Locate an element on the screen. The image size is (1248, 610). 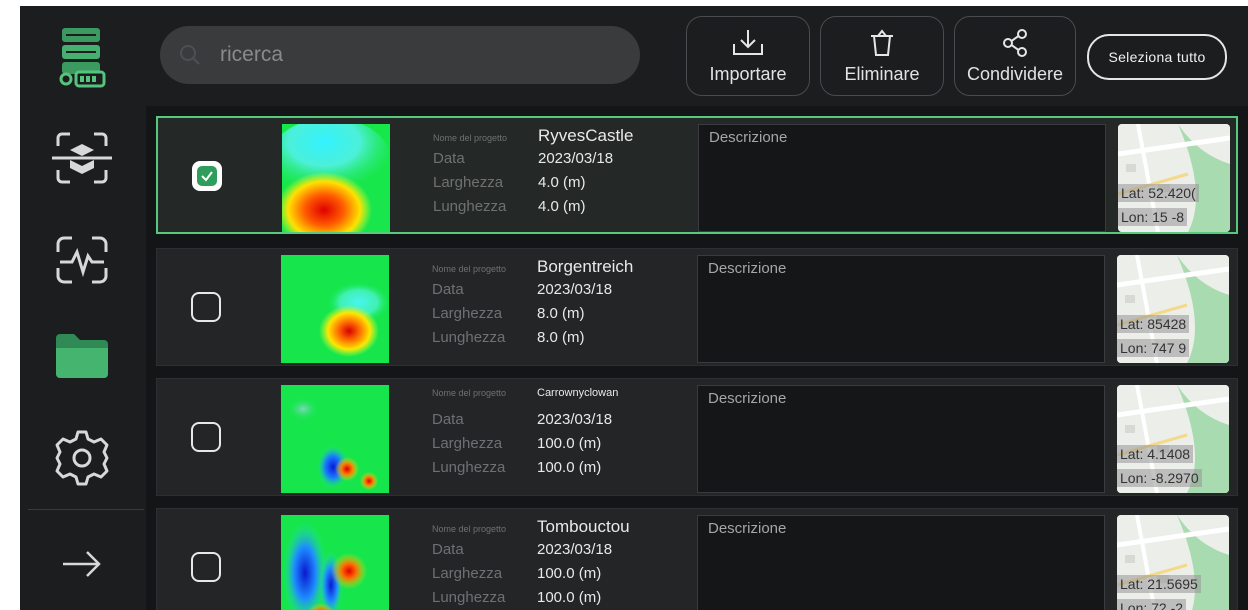
sidebar-item-settings is located at coordinates (82, 458).